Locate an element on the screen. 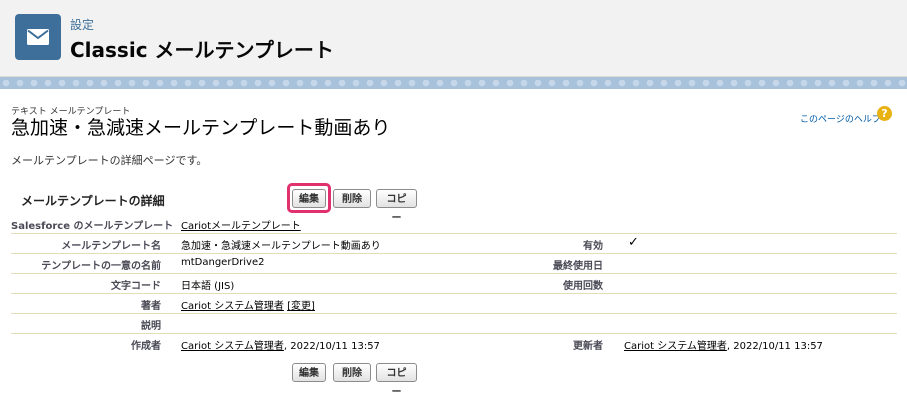 The image size is (907, 407). help-link: このページのヘルプ is located at coordinates (840, 118).